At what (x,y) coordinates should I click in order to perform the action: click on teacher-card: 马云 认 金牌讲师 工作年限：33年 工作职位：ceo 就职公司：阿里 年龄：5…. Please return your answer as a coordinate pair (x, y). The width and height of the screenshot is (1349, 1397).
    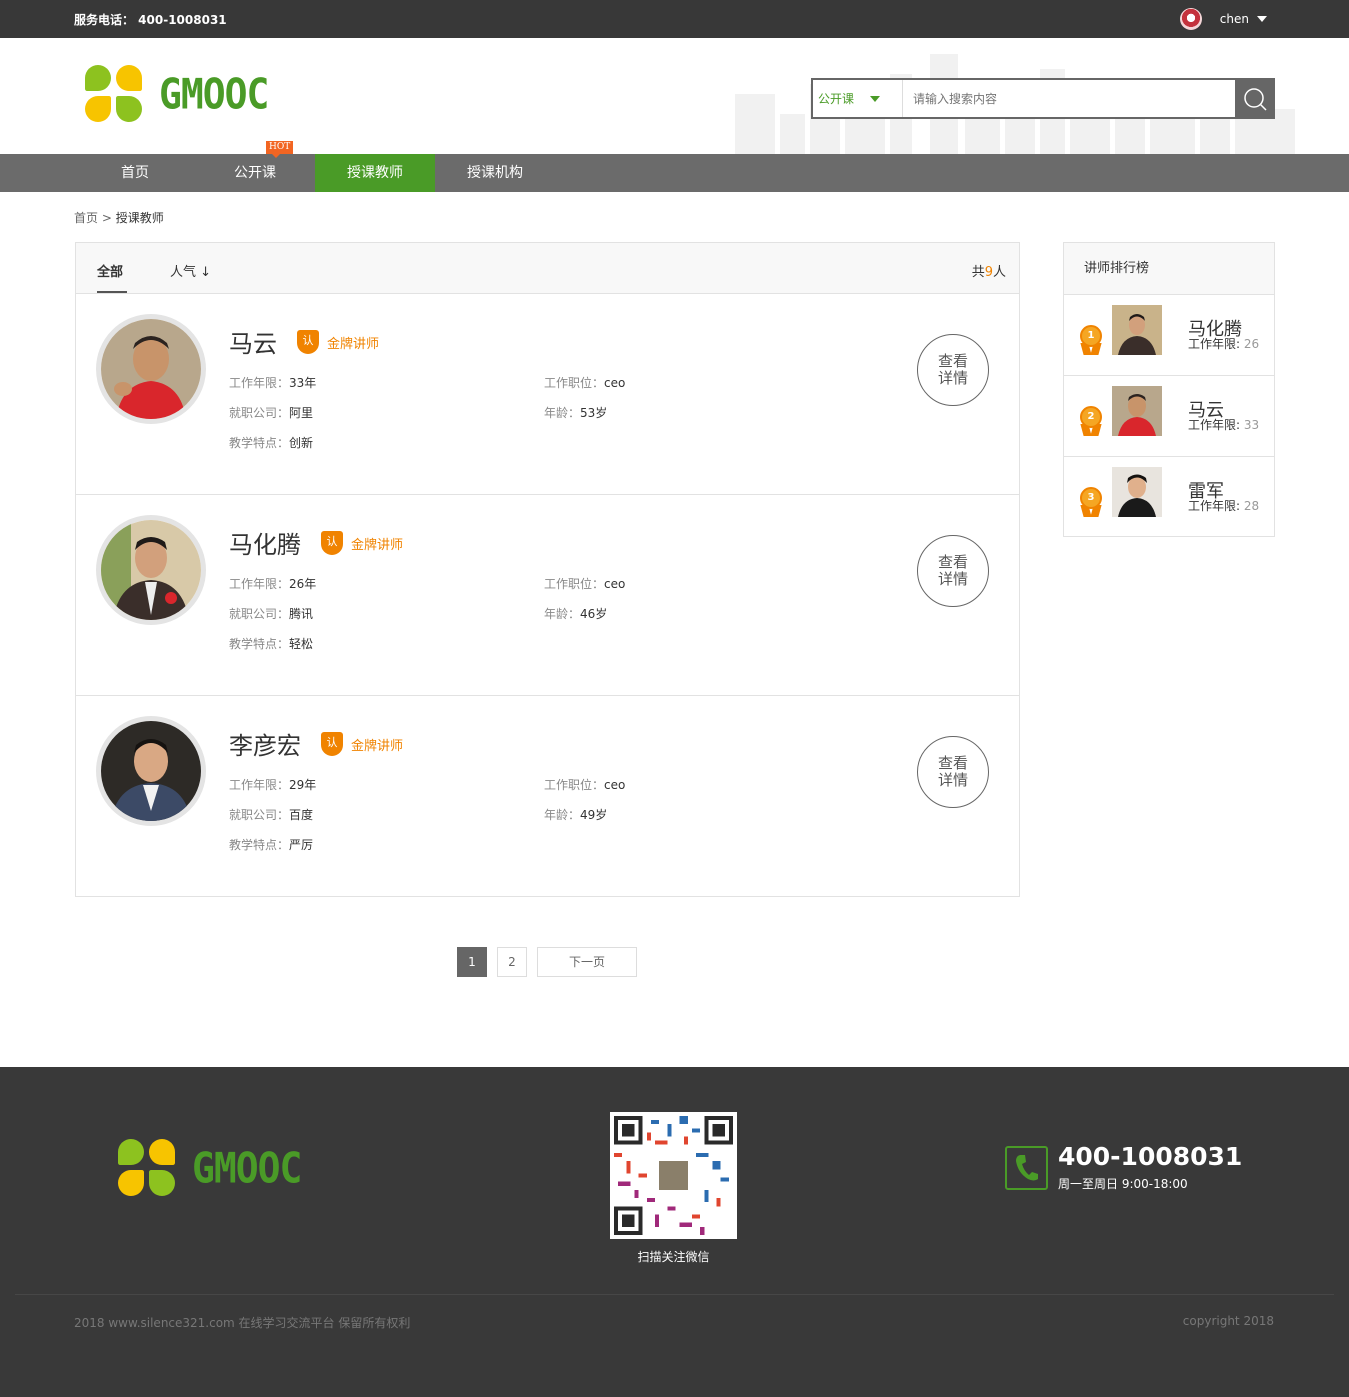
    Looking at the image, I should click on (547, 394).